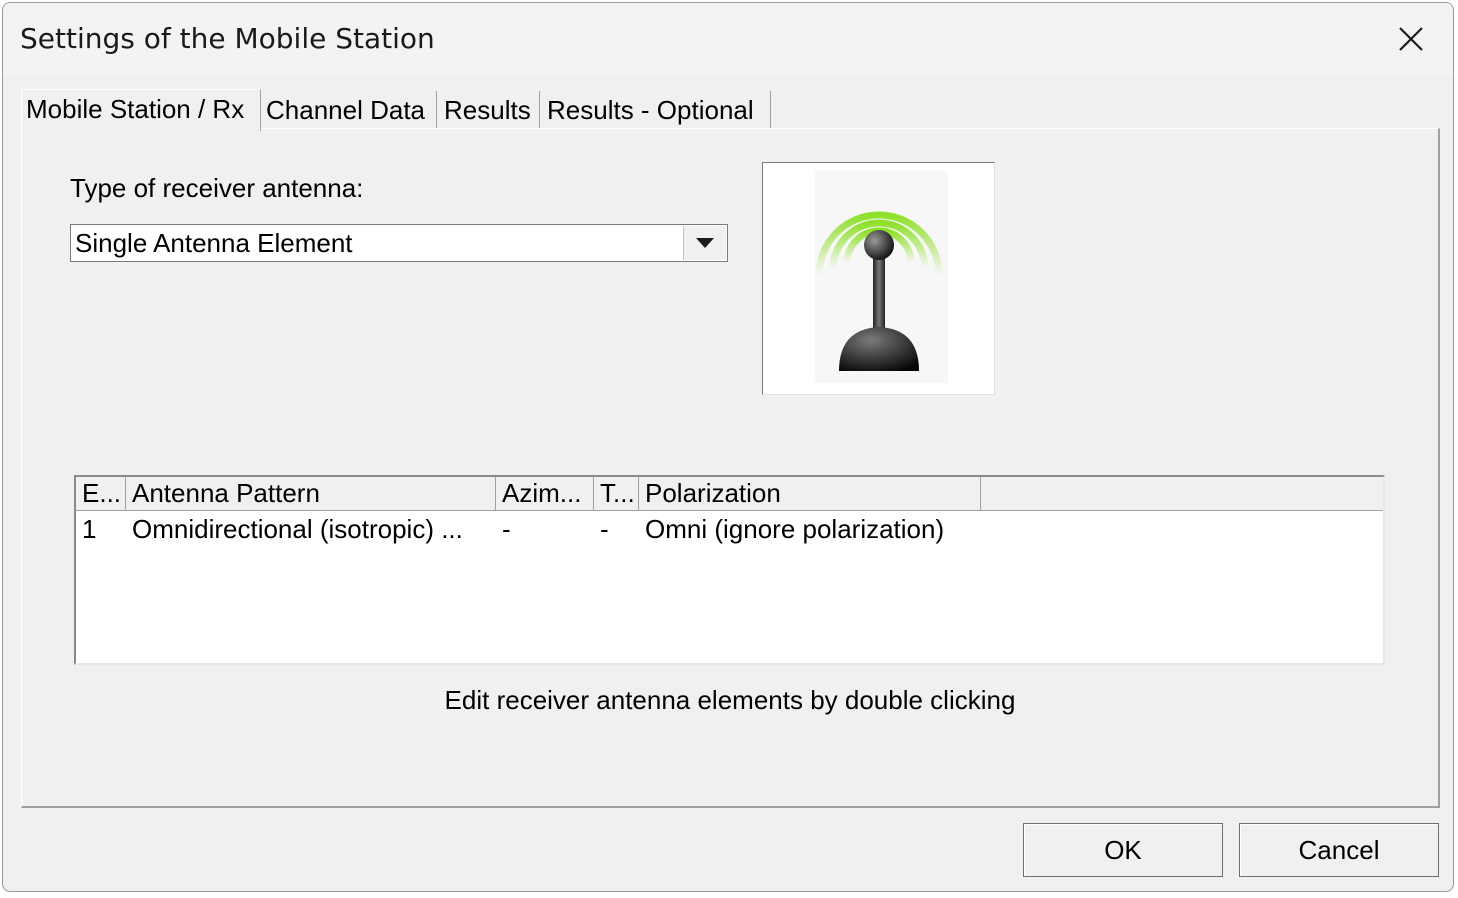  What do you see at coordinates (490, 110) in the screenshot?
I see `tab-results: Results` at bounding box center [490, 110].